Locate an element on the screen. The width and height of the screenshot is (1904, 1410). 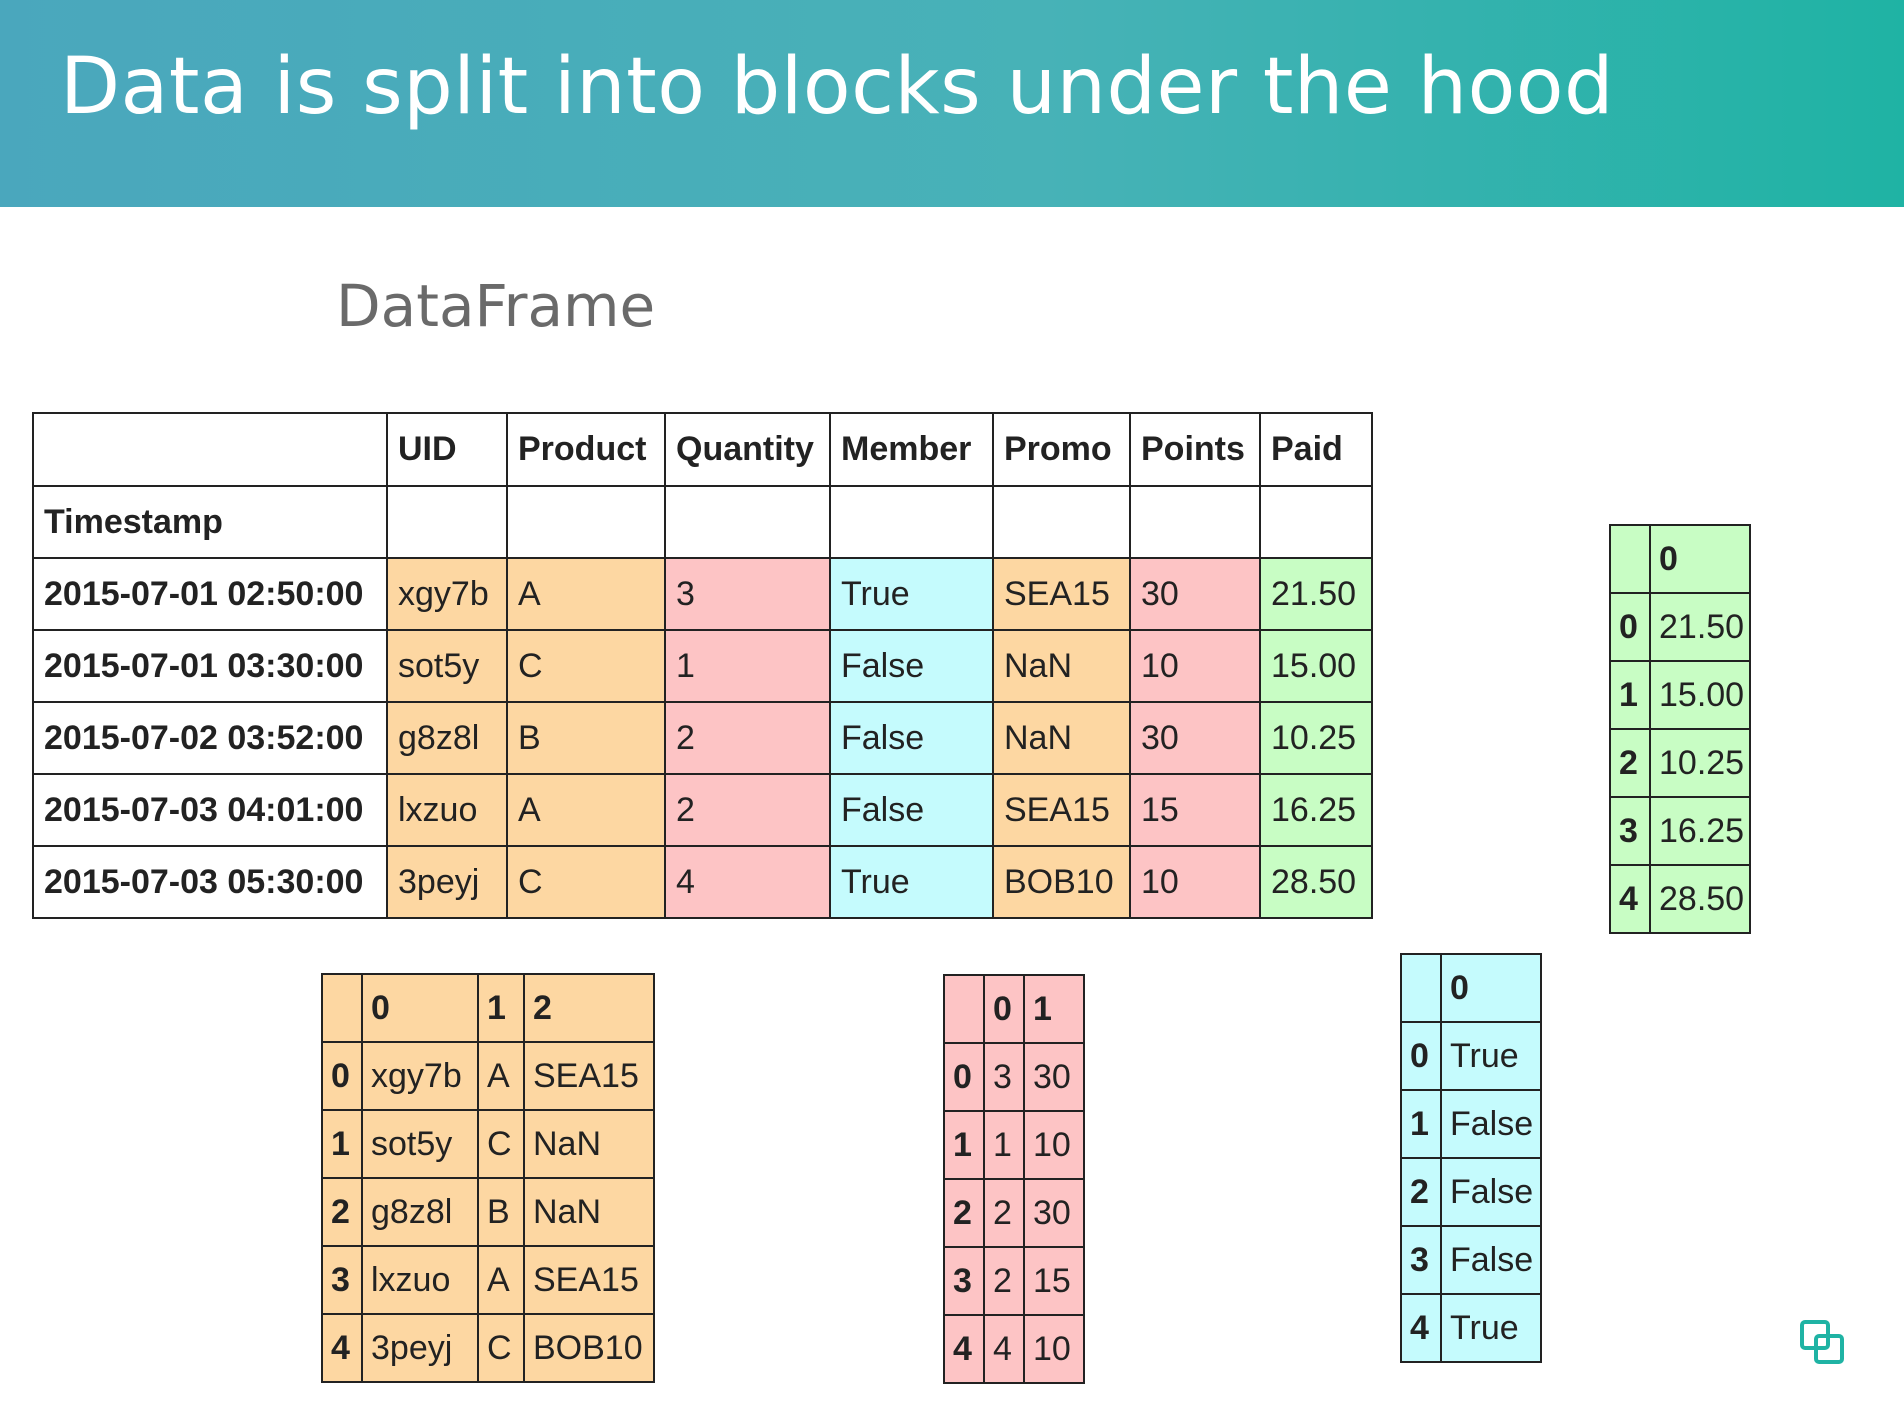
block-cell: sot5y is located at coordinates (420, 1144).